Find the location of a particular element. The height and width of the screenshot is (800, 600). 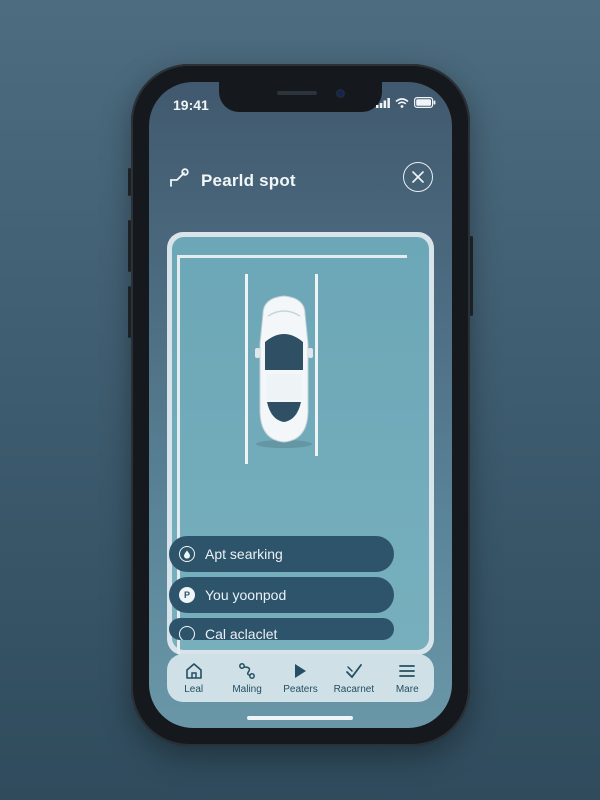

status-time: 19:41 is located at coordinates (191, 105).